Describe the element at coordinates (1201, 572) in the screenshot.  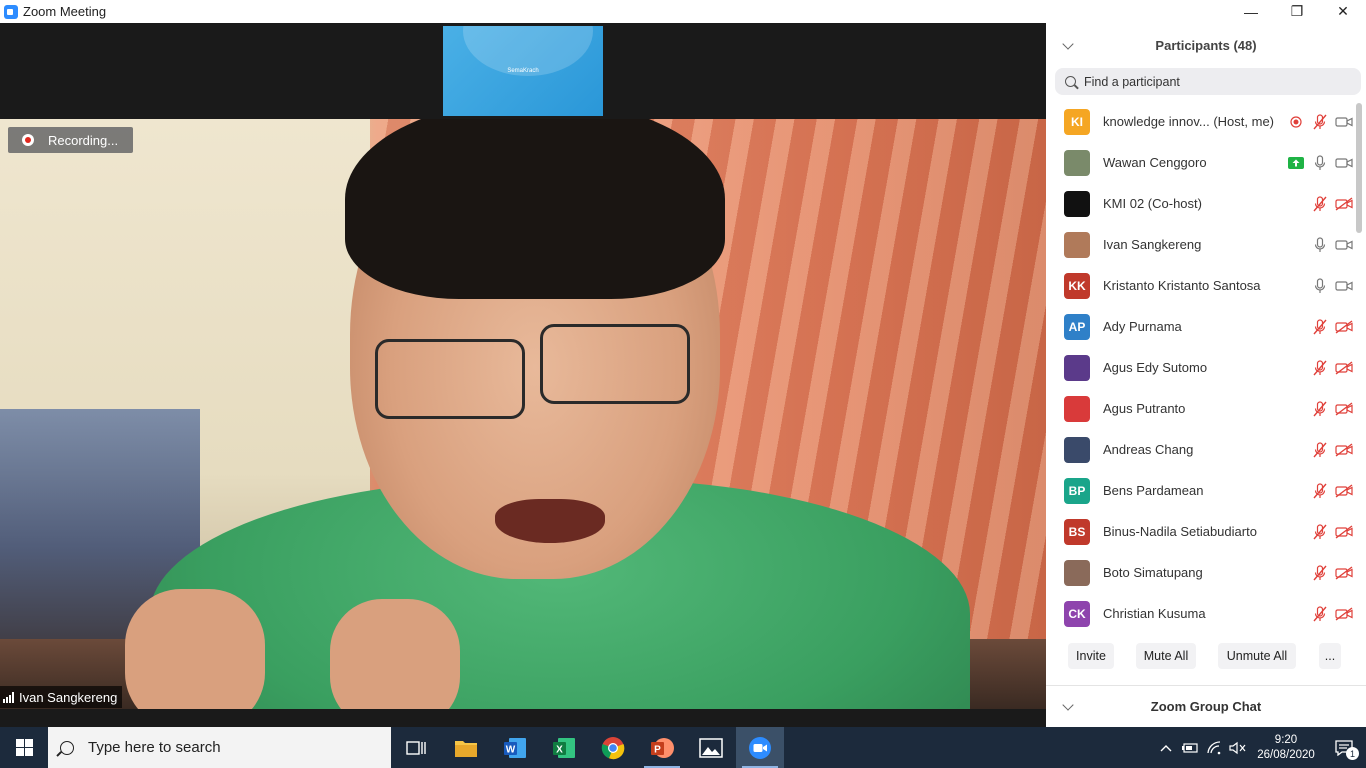
I see `participant-row: Boto Simatupang` at that location.